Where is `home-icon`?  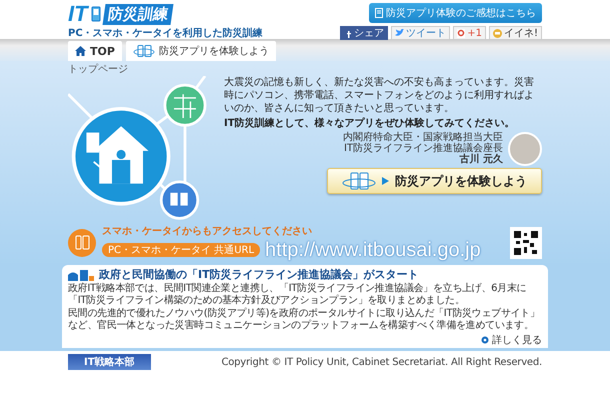
home-icon is located at coordinates (80, 51).